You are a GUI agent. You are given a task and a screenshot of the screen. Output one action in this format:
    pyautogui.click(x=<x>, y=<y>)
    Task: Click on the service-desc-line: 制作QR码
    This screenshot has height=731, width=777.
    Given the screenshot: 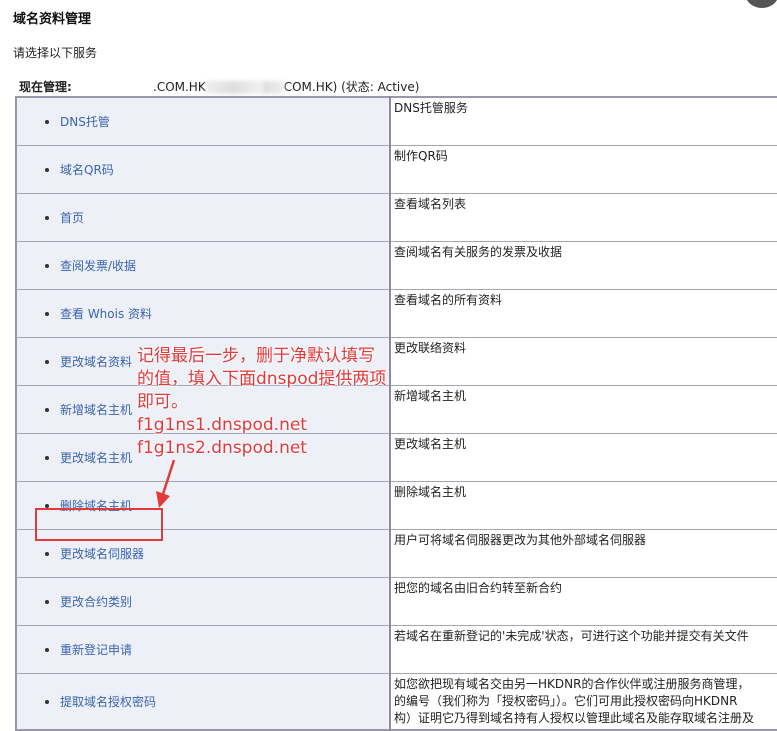 What is the action you would take?
    pyautogui.click(x=421, y=156)
    